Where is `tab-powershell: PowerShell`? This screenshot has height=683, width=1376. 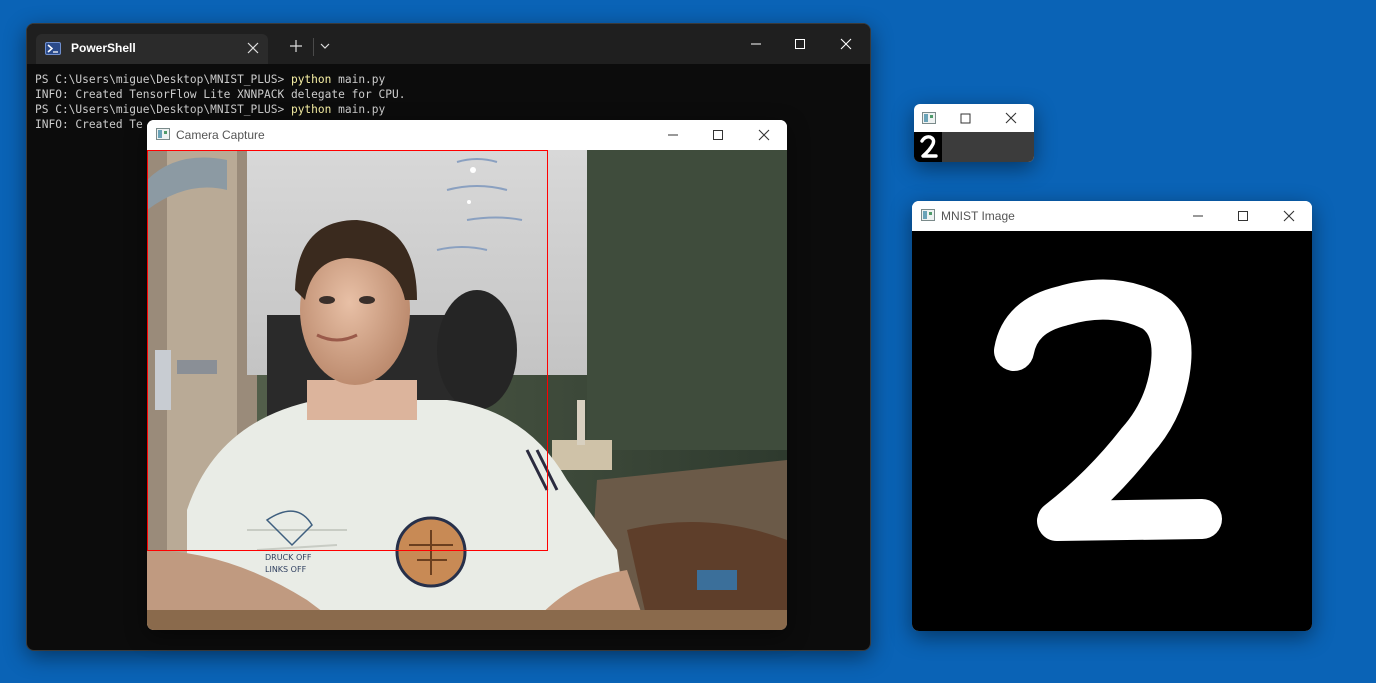 tab-powershell: PowerShell is located at coordinates (152, 49).